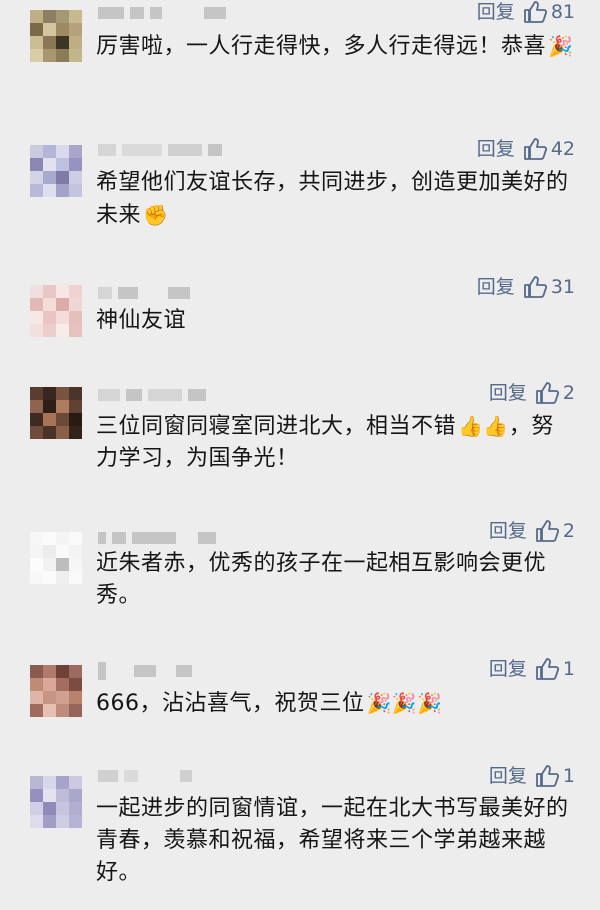 This screenshot has width=600, height=910. What do you see at coordinates (276, 426) in the screenshot?
I see `comment-body: 三位同窗同寝室同进北大，相当不错` at bounding box center [276, 426].